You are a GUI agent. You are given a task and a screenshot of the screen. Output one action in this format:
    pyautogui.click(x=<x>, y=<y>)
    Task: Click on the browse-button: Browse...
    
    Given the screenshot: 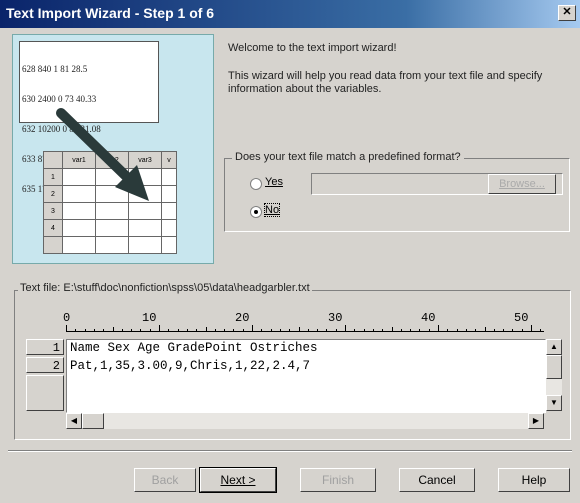 What is the action you would take?
    pyautogui.click(x=522, y=184)
    